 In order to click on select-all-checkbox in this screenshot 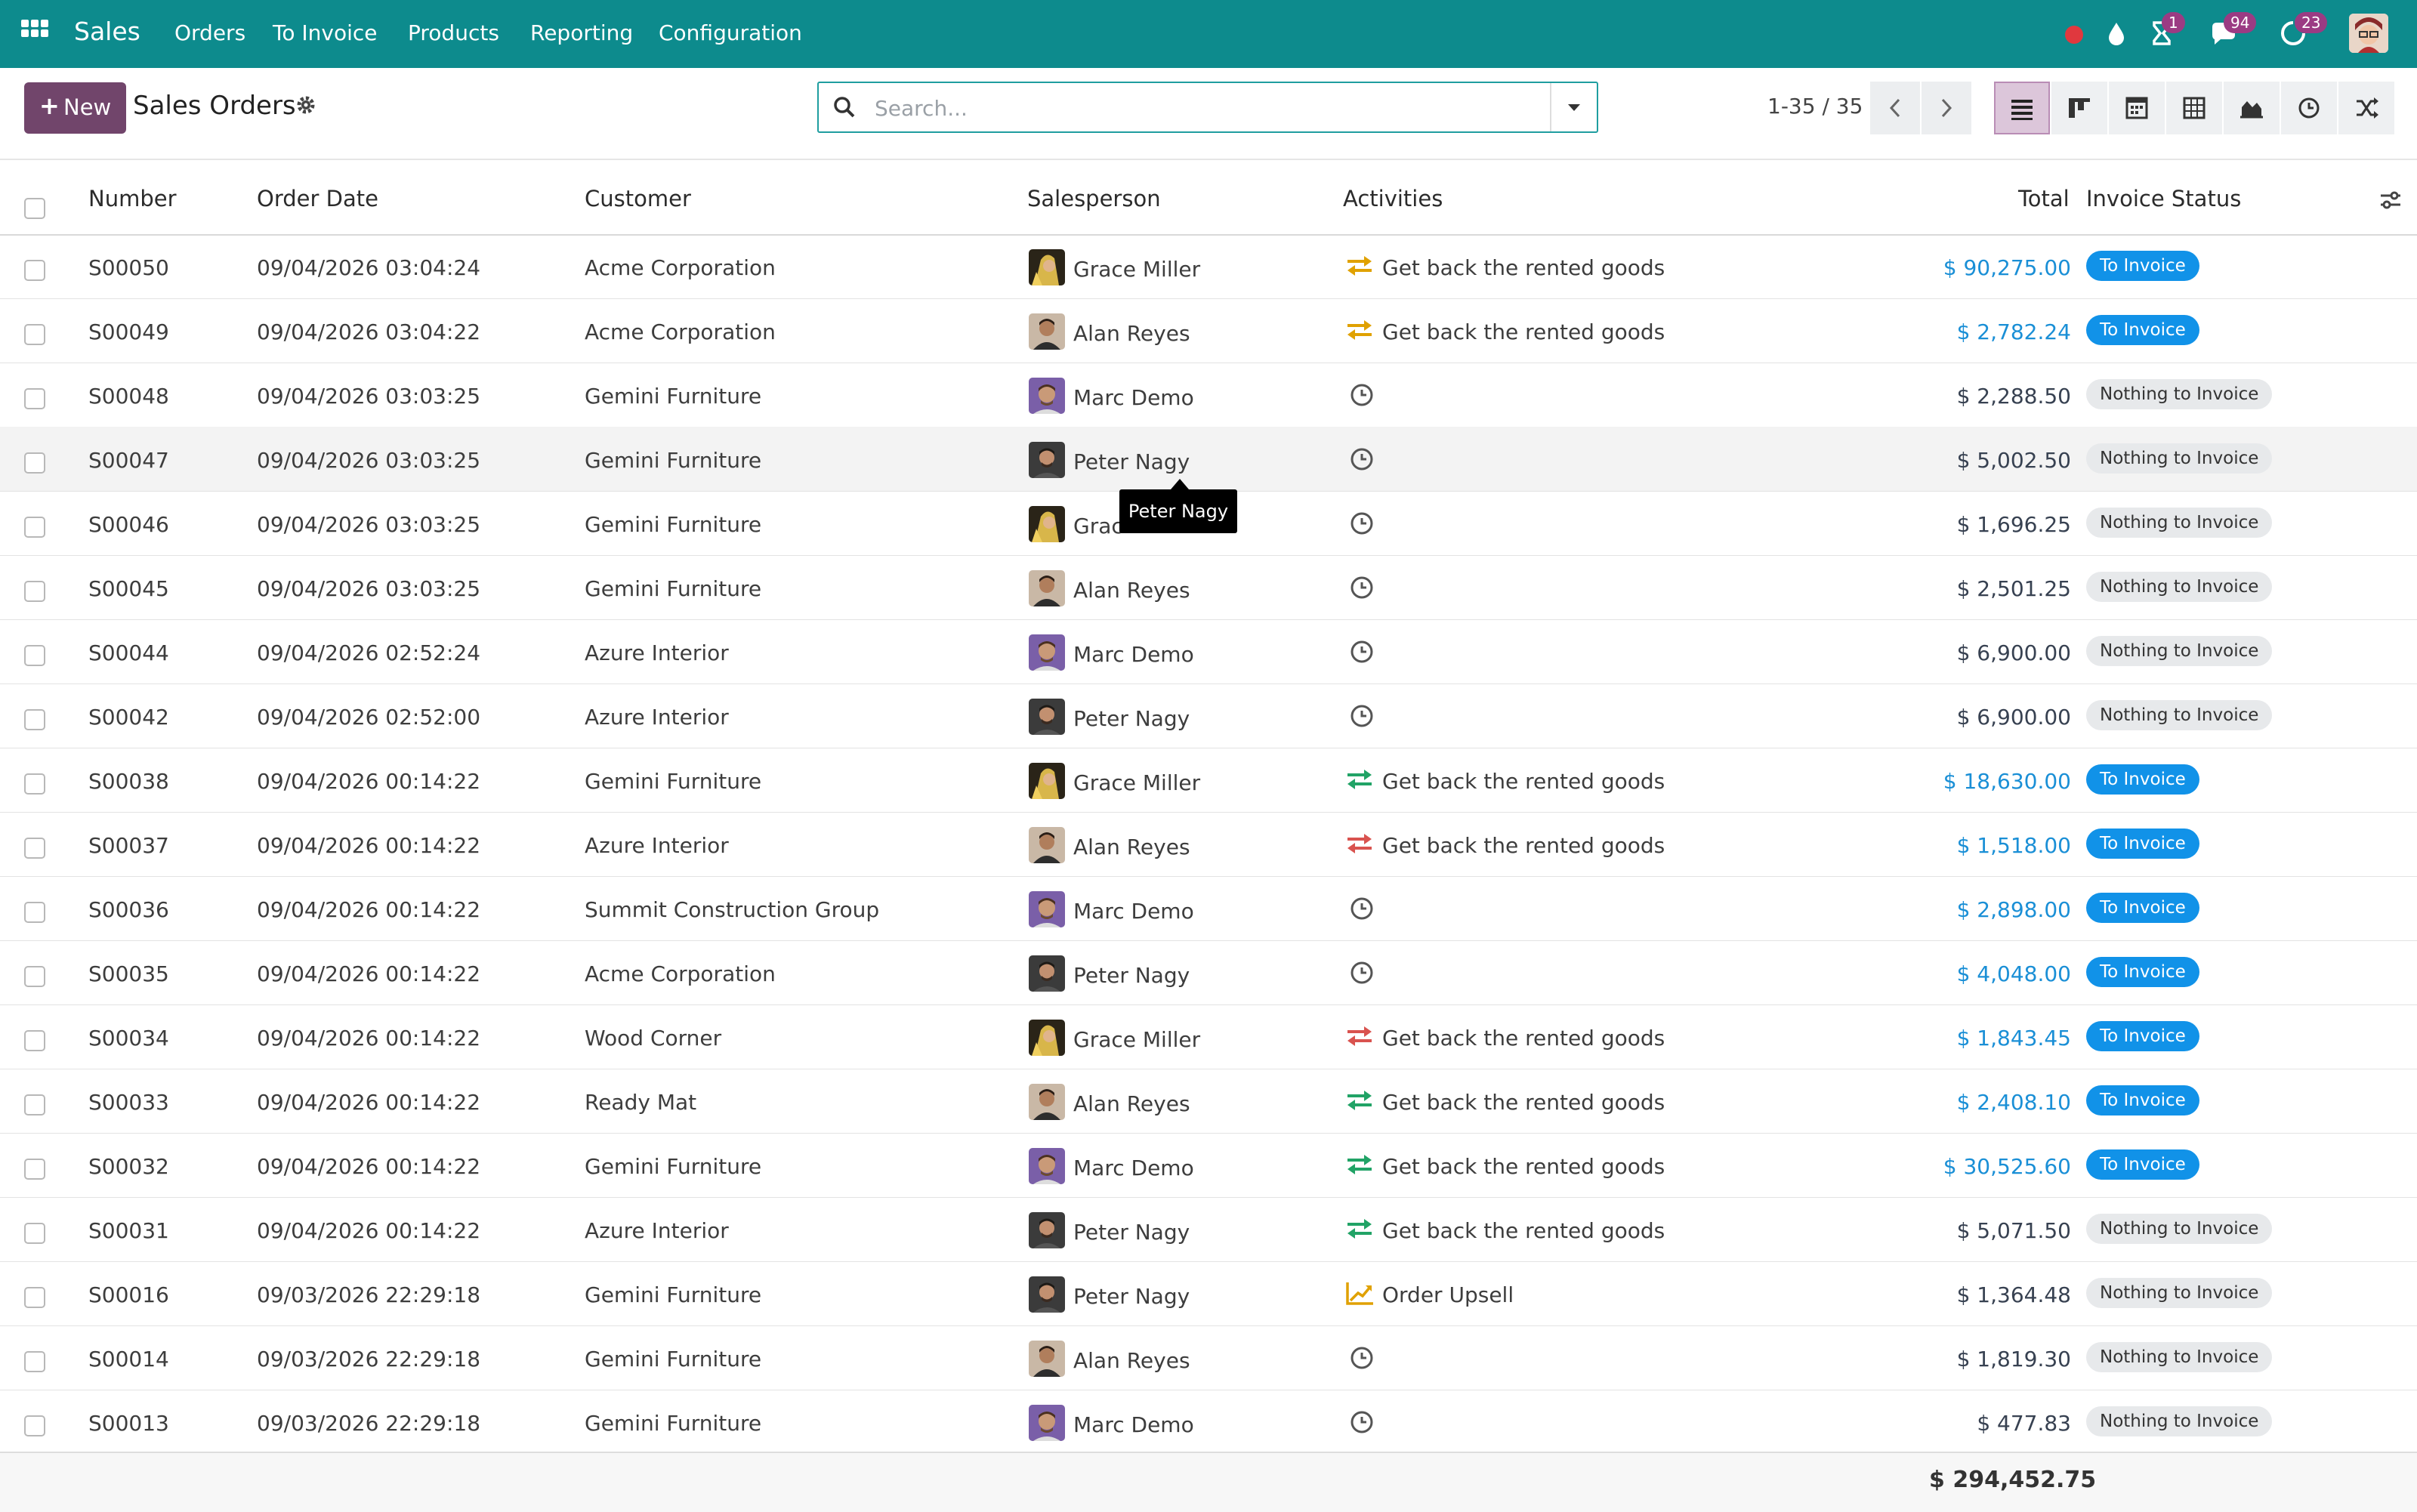, I will do `click(34, 208)`.